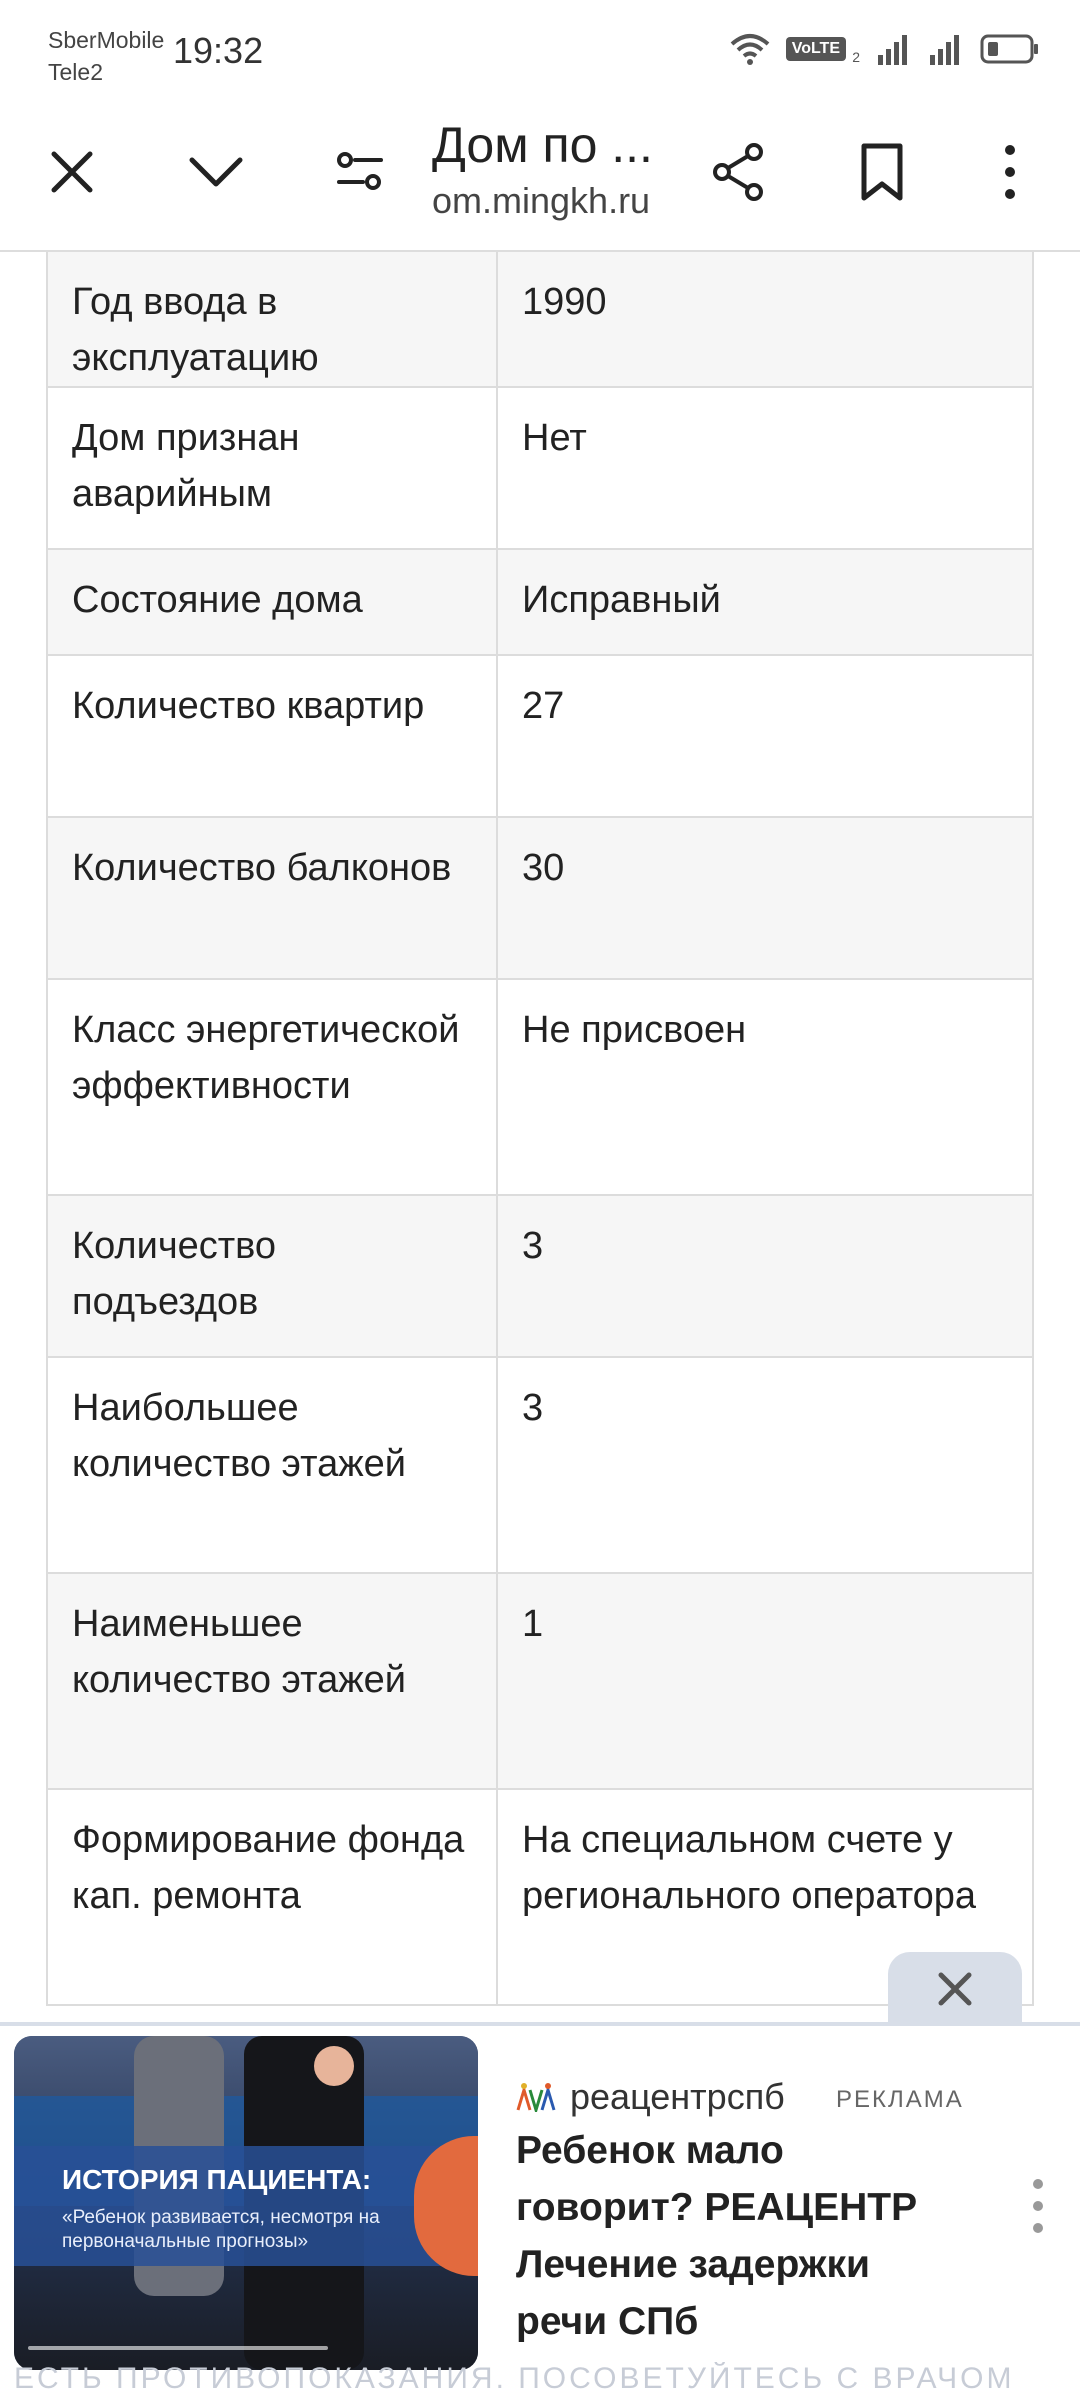  I want to click on carrier-info: SberMobile Tele2, so click(106, 56).